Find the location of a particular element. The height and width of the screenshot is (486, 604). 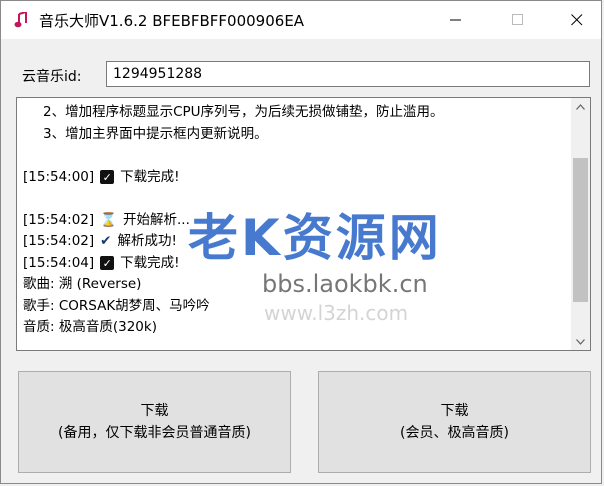

minimize-icon is located at coordinates (455, 20).